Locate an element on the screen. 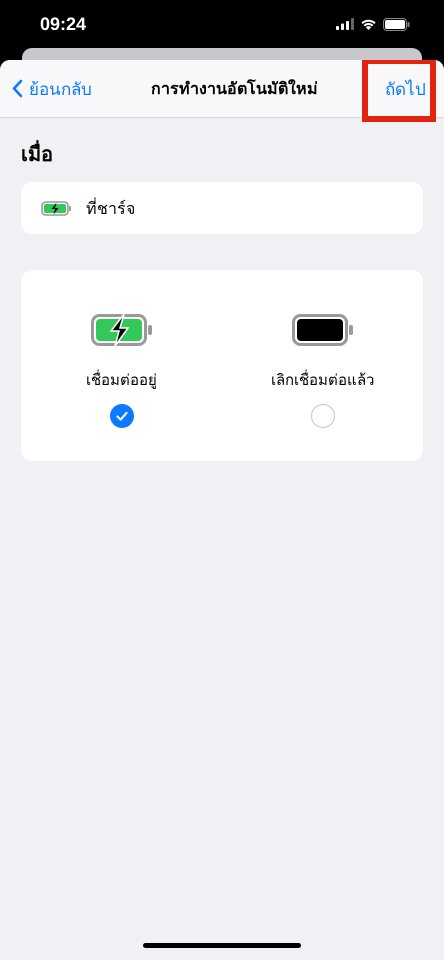  nav-title: การทำงานอัตโนมัติใหม่ is located at coordinates (234, 89).